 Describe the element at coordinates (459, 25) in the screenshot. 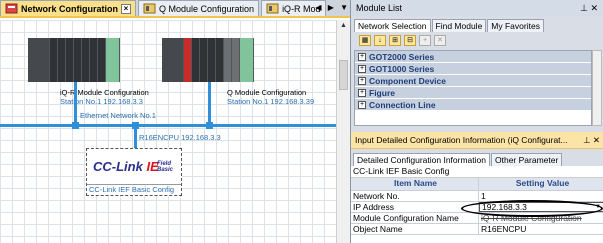

I see `tab-find-module: Find Module` at that location.